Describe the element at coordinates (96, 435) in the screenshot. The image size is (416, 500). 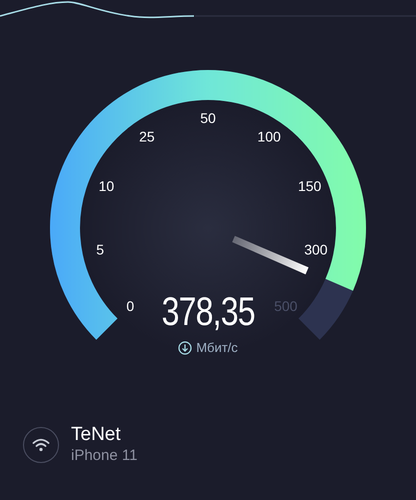
I see `network-name: TeNet` at that location.